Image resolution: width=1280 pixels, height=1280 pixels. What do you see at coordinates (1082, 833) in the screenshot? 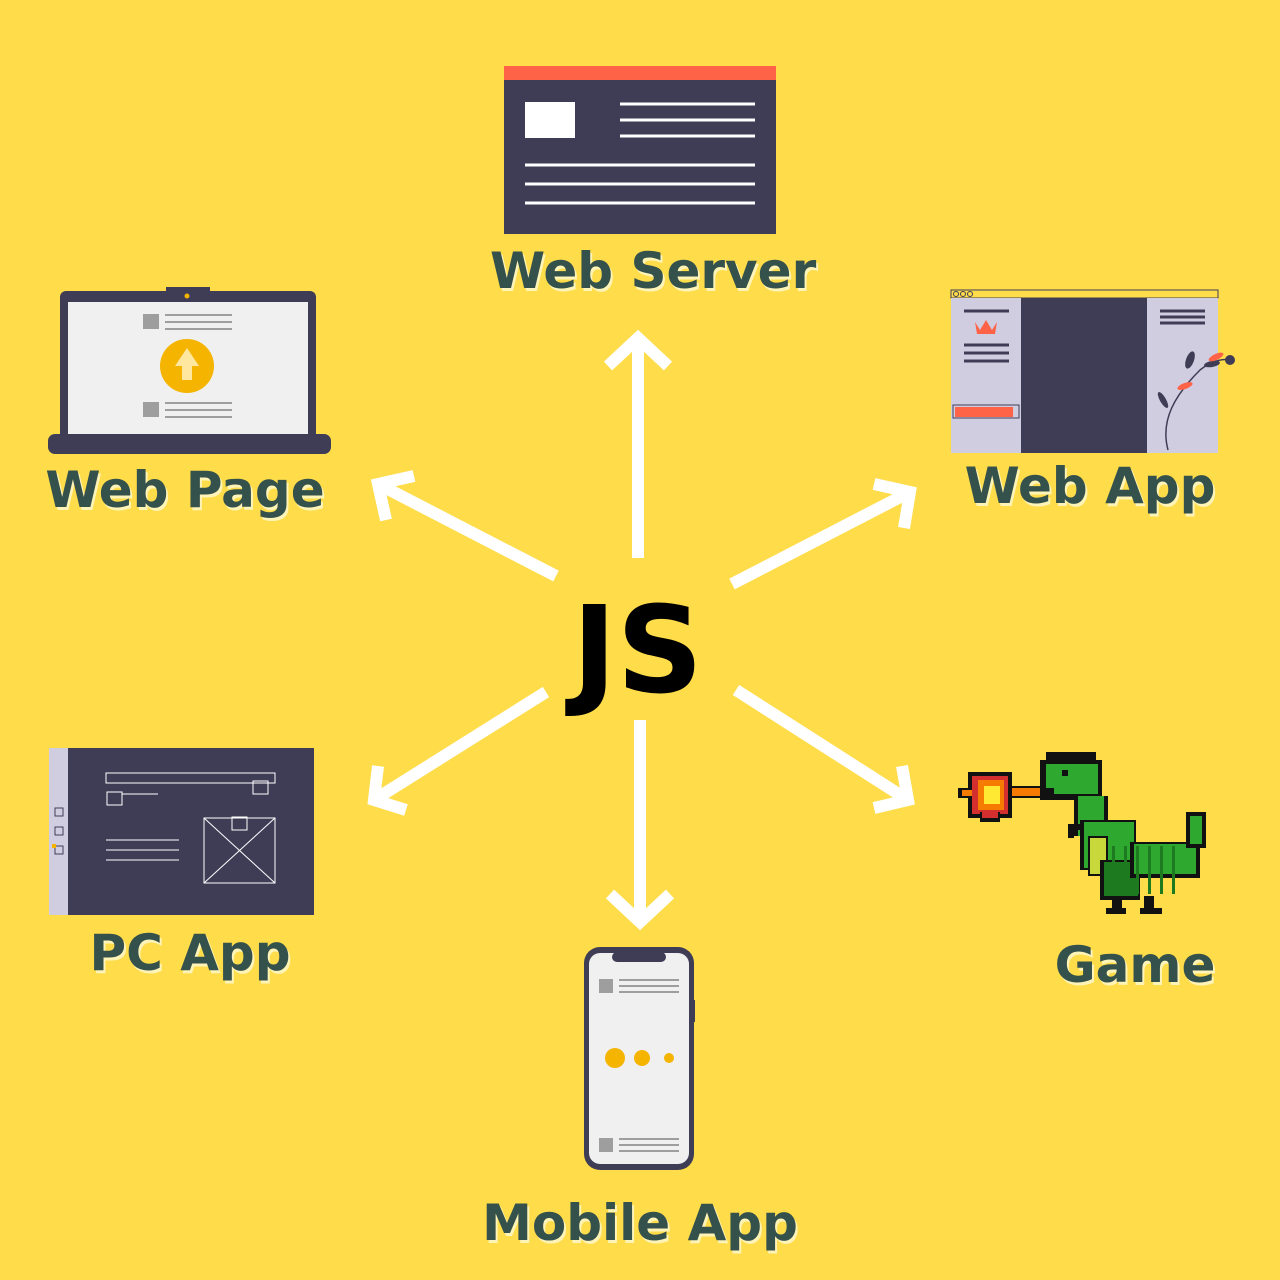
I see `pixel-dinosaur-icon` at bounding box center [1082, 833].